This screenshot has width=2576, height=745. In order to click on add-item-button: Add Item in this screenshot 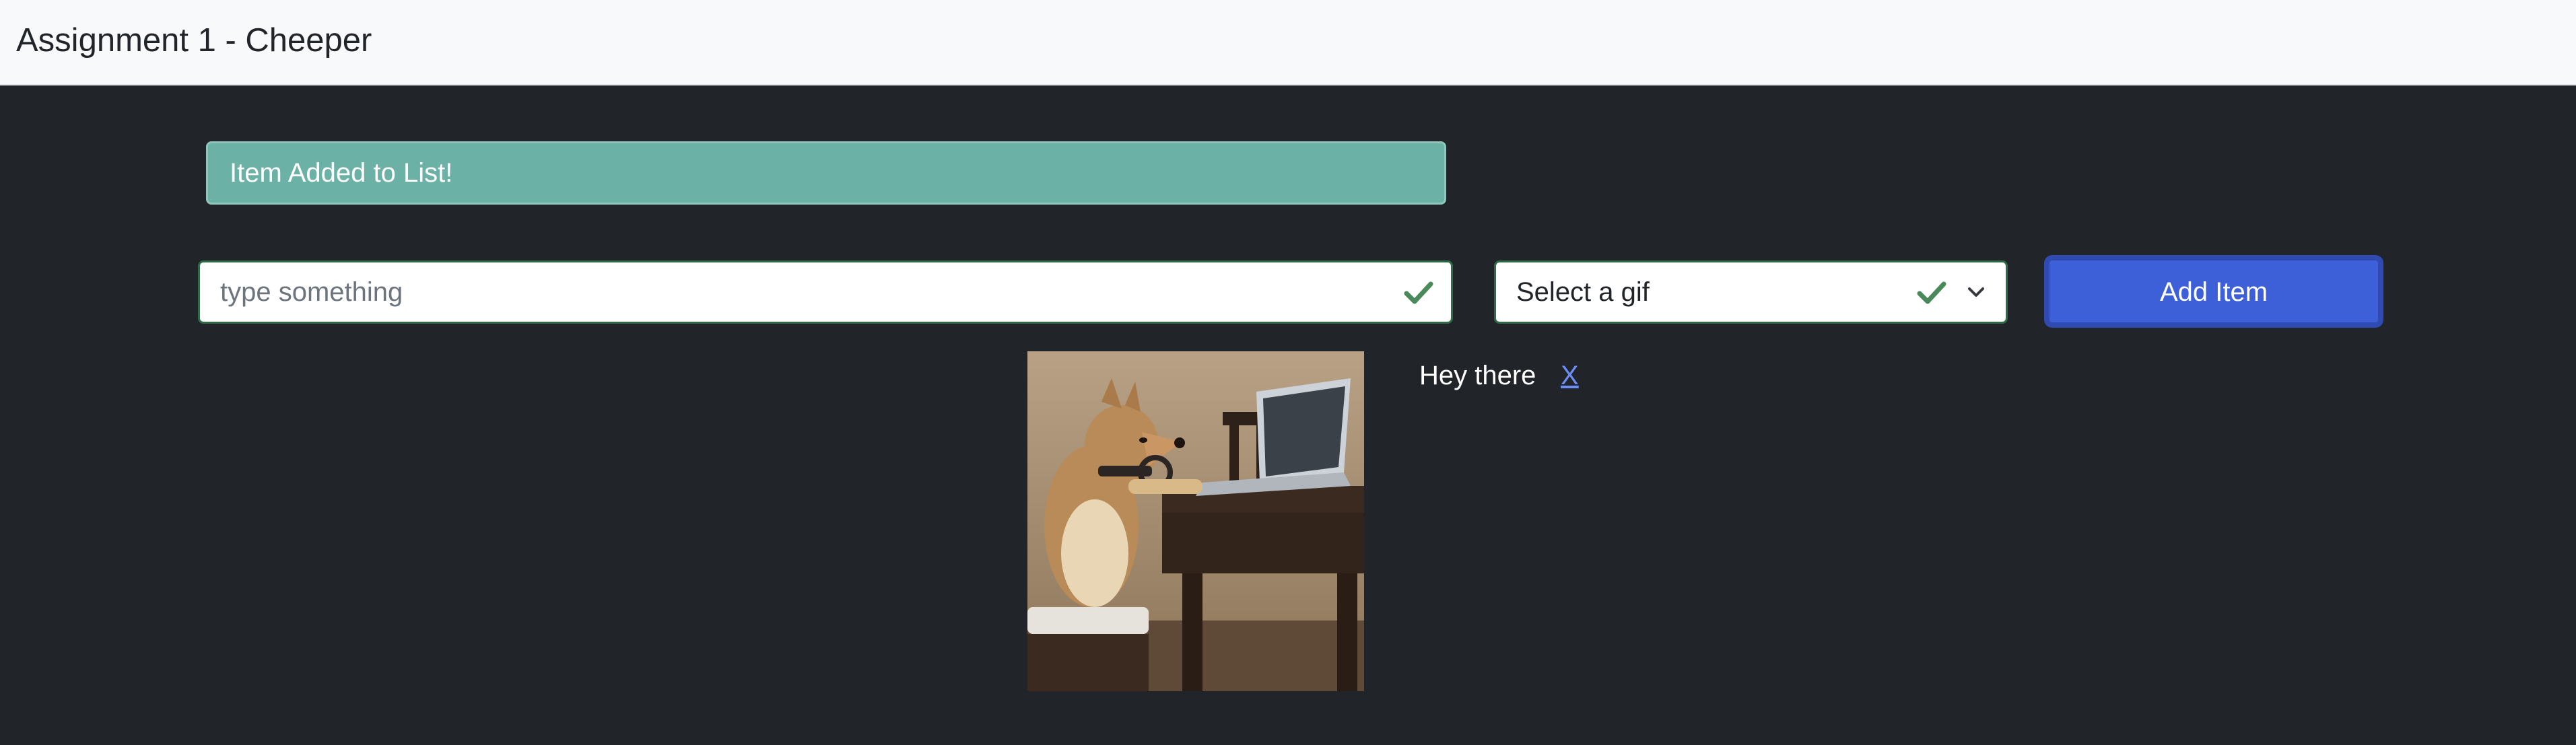, I will do `click(2213, 291)`.